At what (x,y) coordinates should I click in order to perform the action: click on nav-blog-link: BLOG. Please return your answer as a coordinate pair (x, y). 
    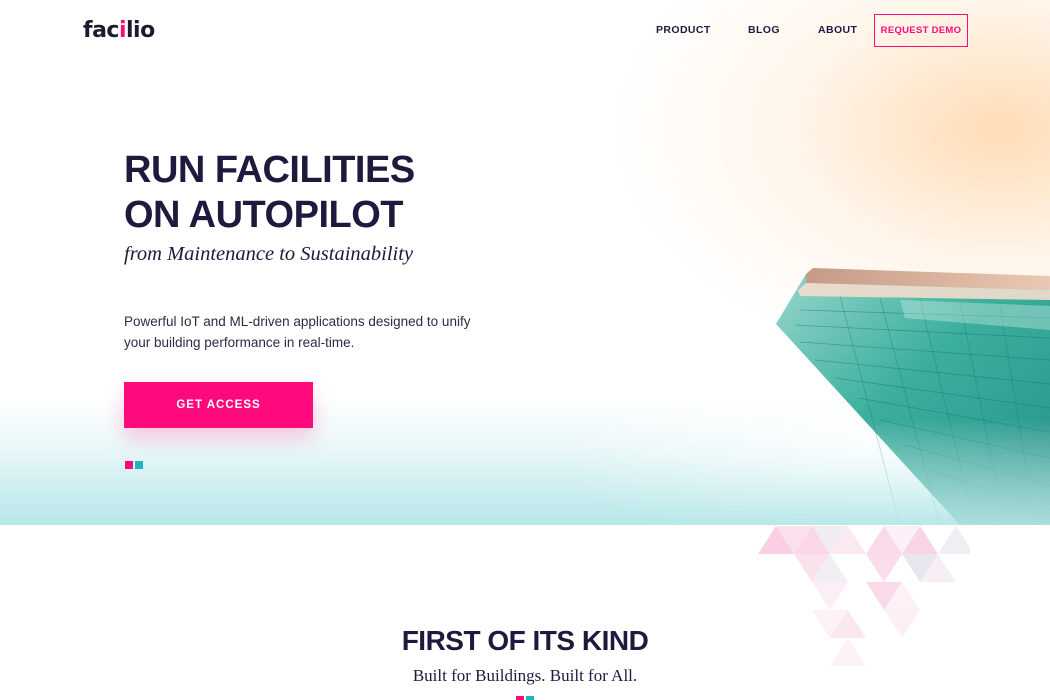
    Looking at the image, I should click on (764, 30).